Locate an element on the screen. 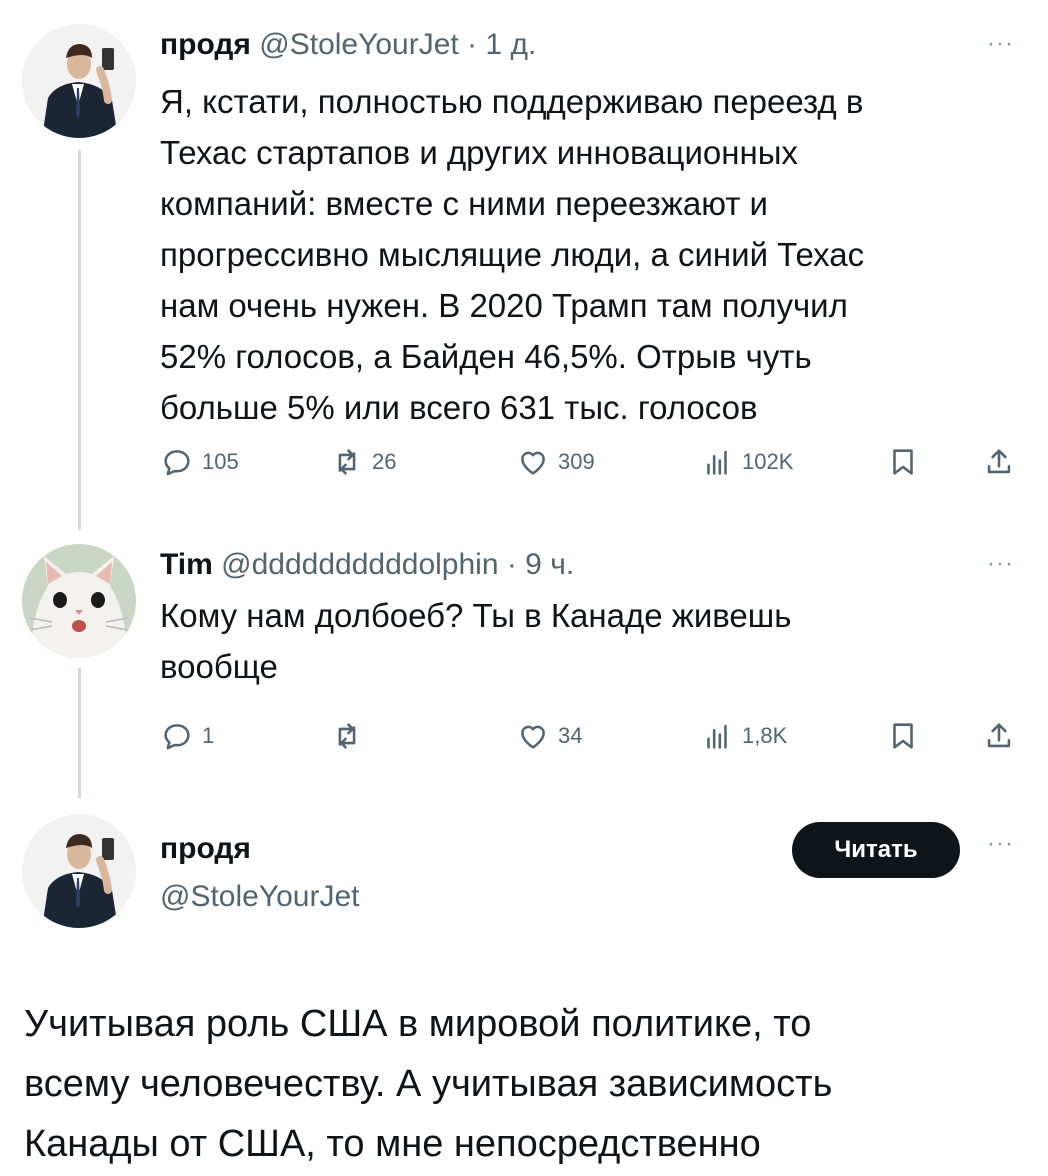 The height and width of the screenshot is (1176, 1048). tweet-text-line: вообще is located at coordinates (219, 666).